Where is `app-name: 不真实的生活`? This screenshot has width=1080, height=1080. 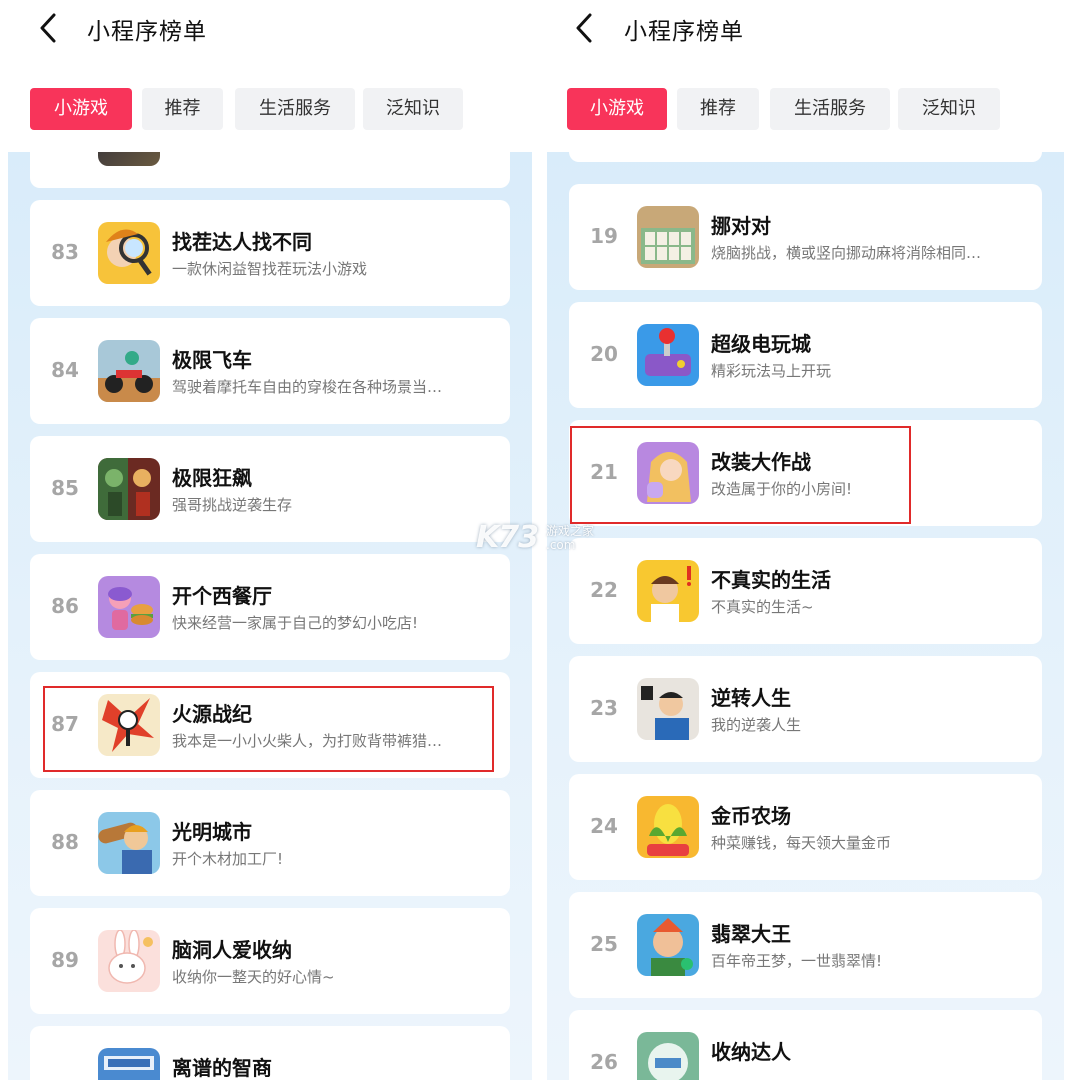 app-name: 不真实的生活 is located at coordinates (771, 580).